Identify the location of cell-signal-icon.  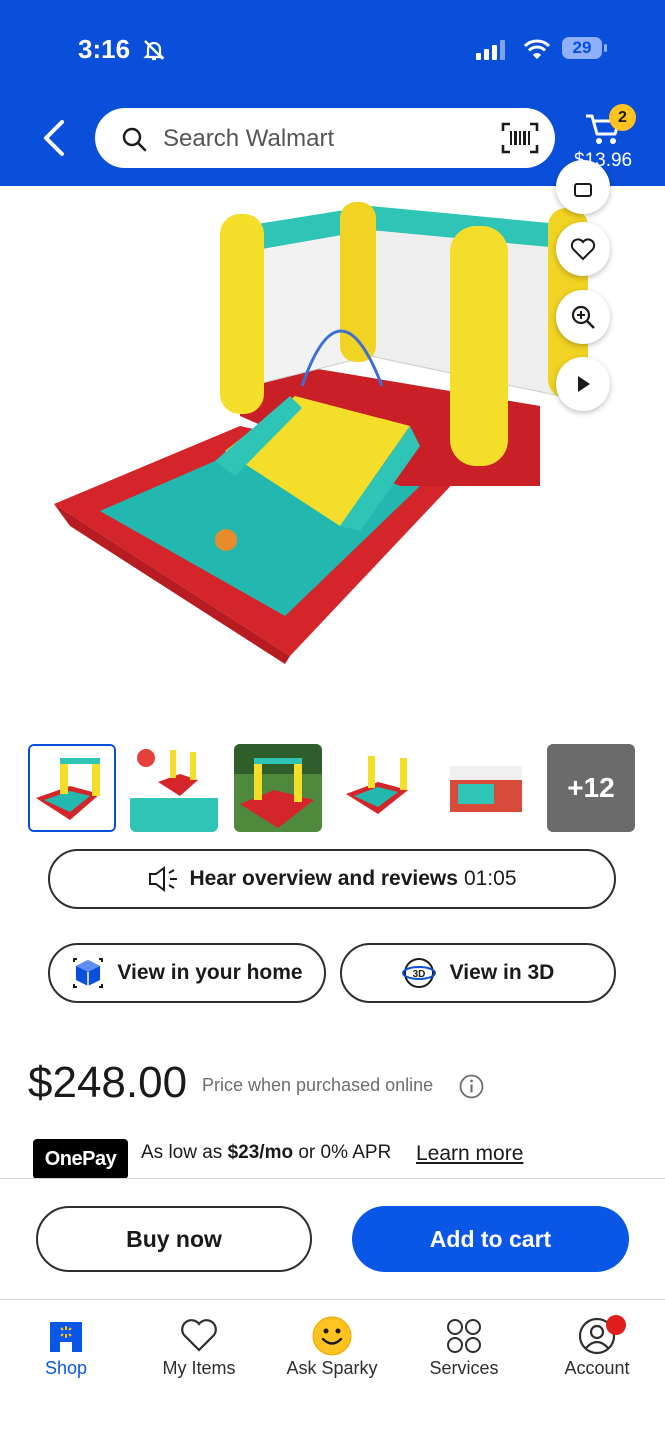
(490, 50).